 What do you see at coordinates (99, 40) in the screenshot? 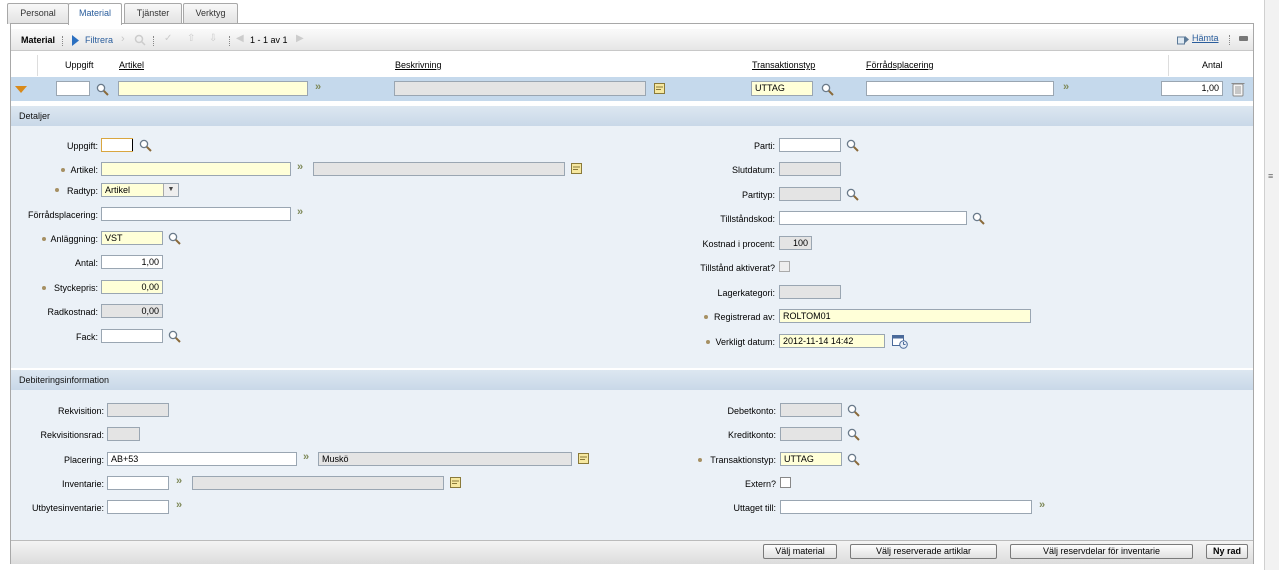
I see `filter-link: Filtrera` at bounding box center [99, 40].